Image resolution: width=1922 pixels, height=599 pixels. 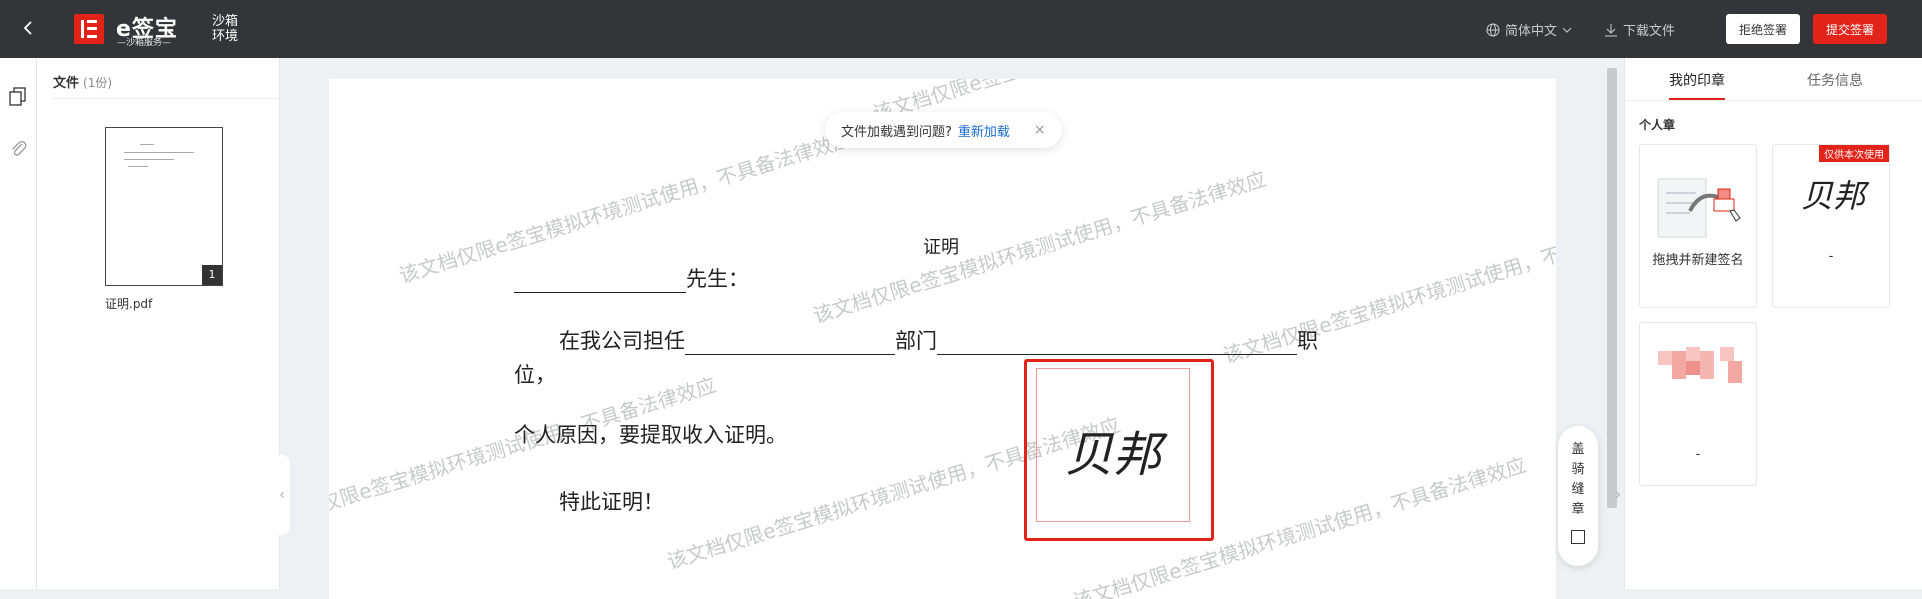 I want to click on right-panel: 我的印章 任务信息 个人章 拖拽并新建签名 仅供本次使用 贝邦 - -, so click(x=1773, y=323).